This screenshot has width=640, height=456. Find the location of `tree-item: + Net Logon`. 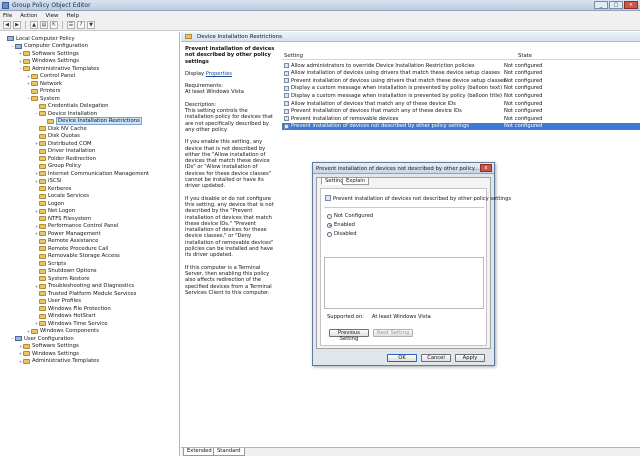

tree-item: + Net Logon is located at coordinates (54, 211).